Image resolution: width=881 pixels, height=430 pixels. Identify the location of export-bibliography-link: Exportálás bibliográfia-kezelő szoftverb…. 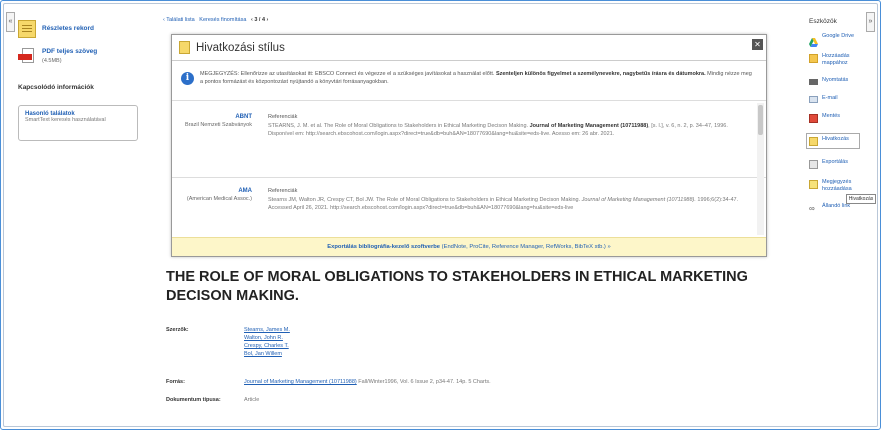
(469, 246).